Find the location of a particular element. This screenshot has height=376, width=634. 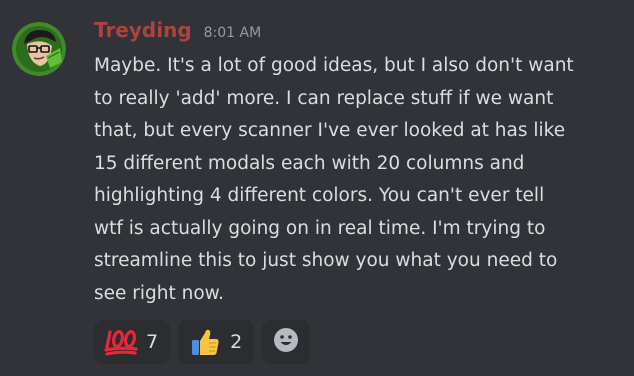

timestamp: 8:01 AM is located at coordinates (233, 33).